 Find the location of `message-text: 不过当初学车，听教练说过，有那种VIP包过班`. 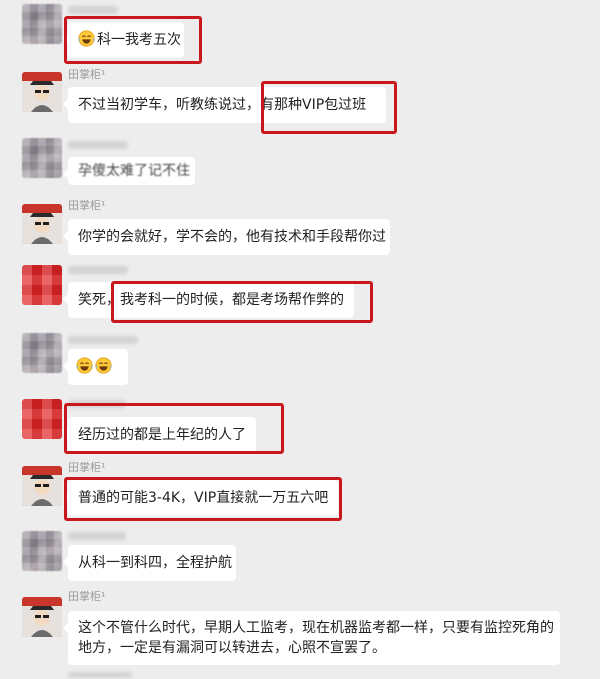

message-text: 不过当初学车，听教练说过，有那种VIP包过班 is located at coordinates (222, 105).